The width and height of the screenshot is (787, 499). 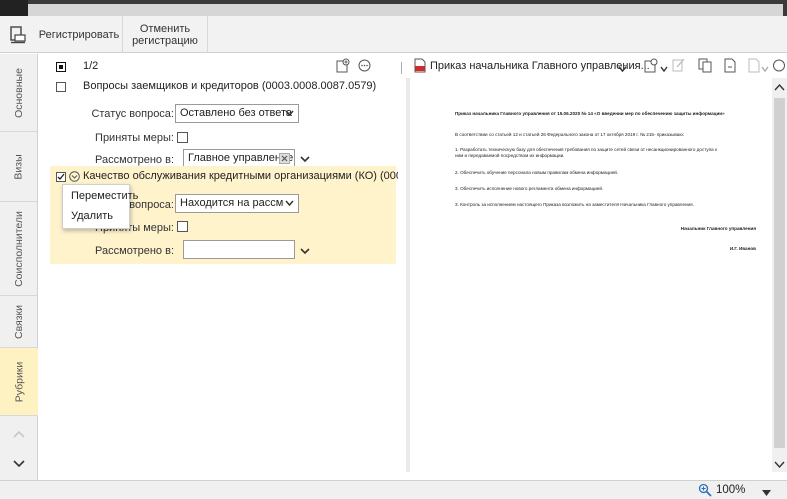 I want to click on question-1-checkbox, so click(x=61, y=87).